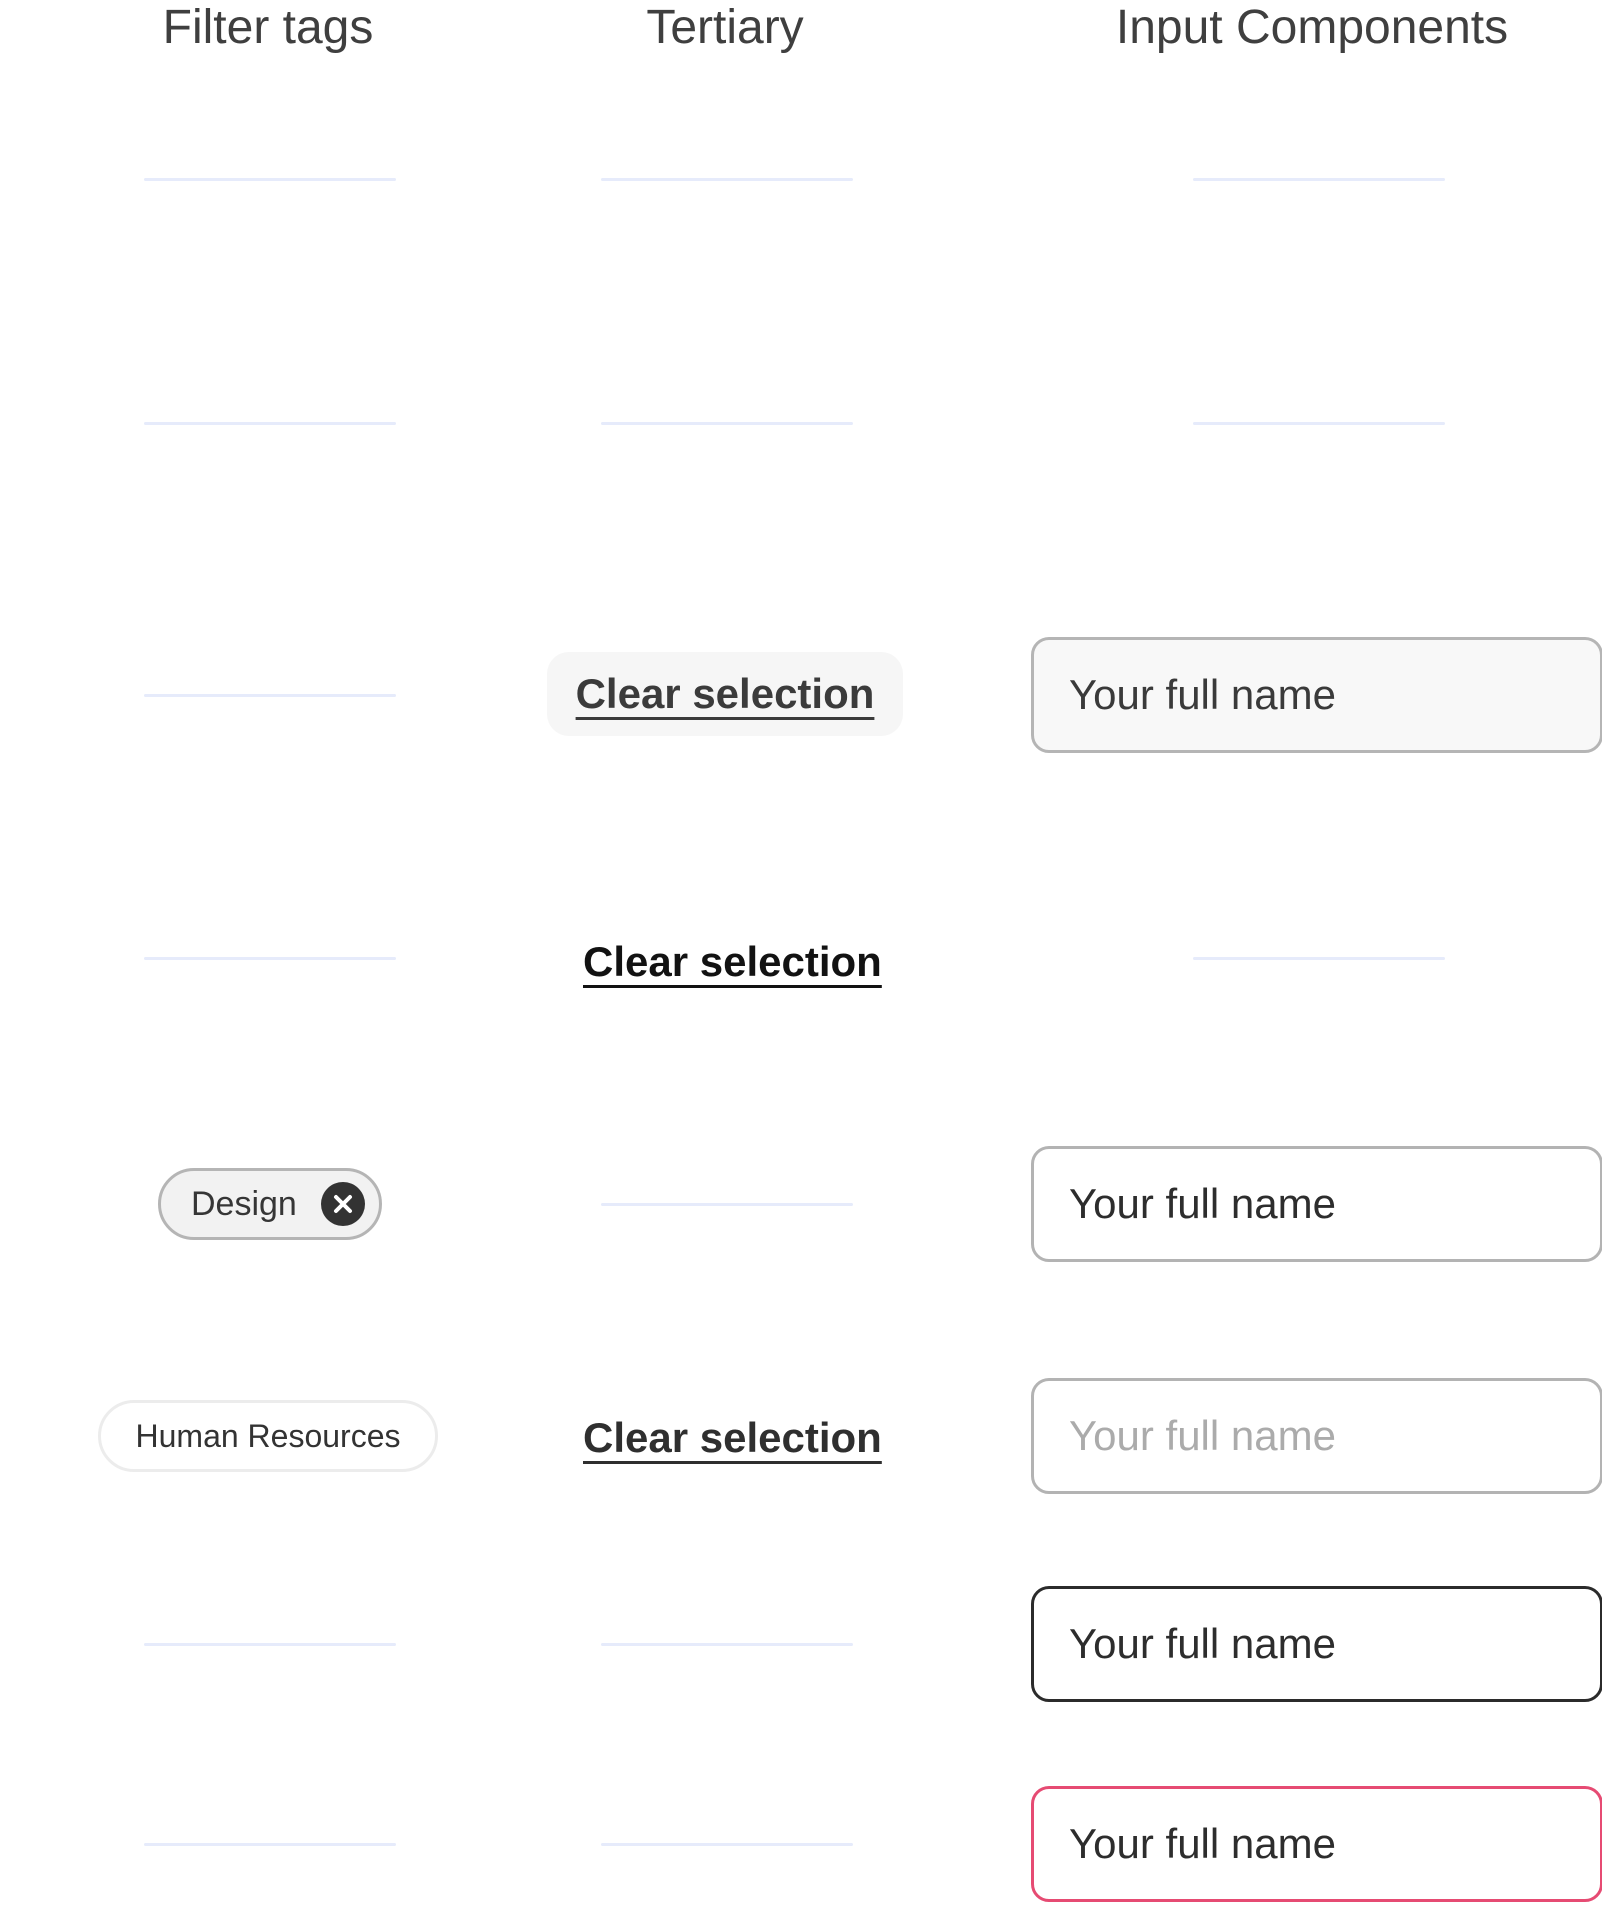 Image resolution: width=1602 pixels, height=1924 pixels. Describe the element at coordinates (1316, 695) in the screenshot. I see `full-name-input-disabled` at that location.